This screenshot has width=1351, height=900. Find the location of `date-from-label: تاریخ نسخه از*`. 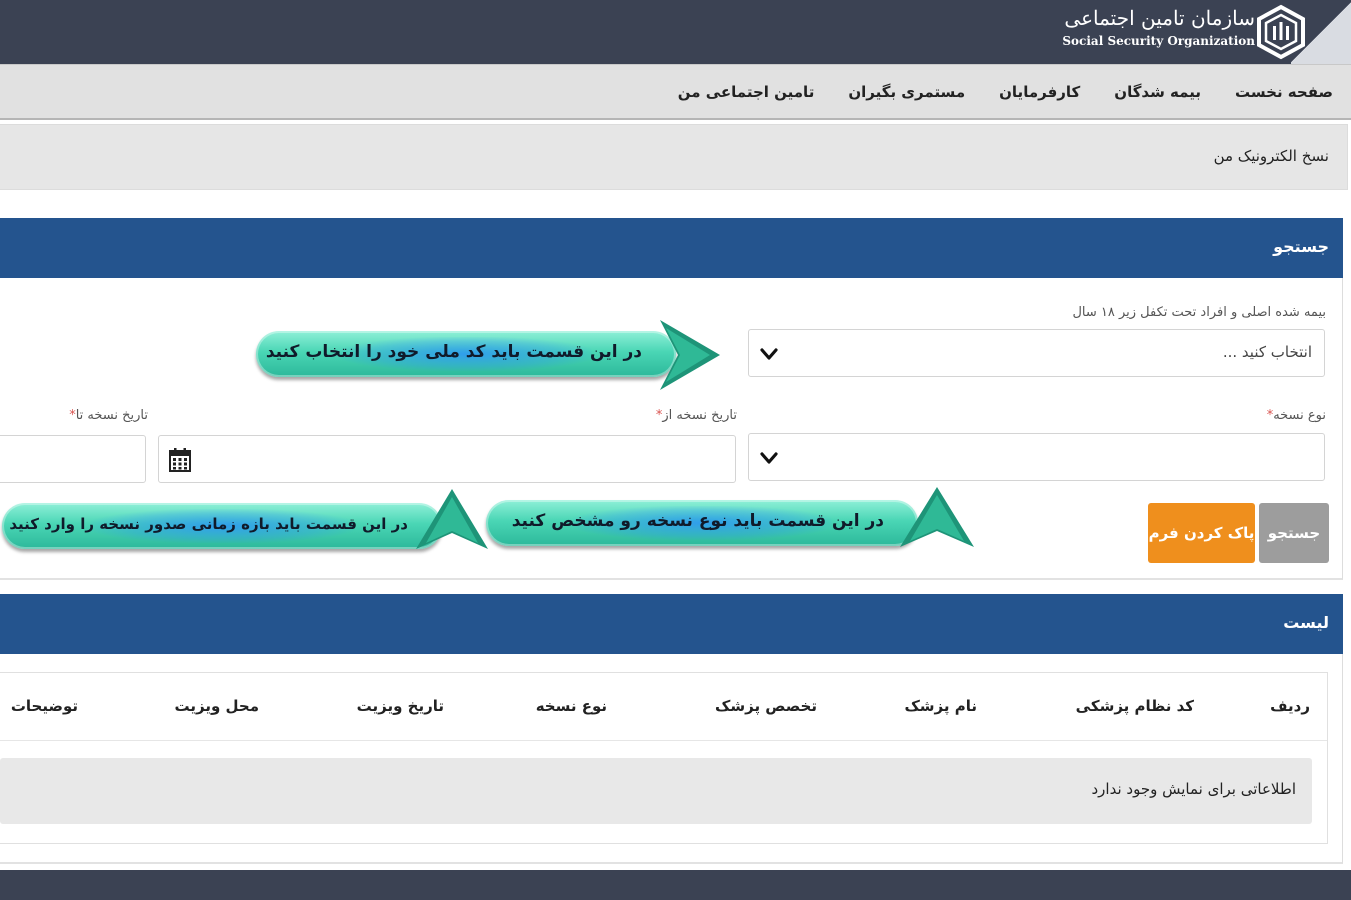

date-from-label: تاریخ نسخه از* is located at coordinates (694, 415).